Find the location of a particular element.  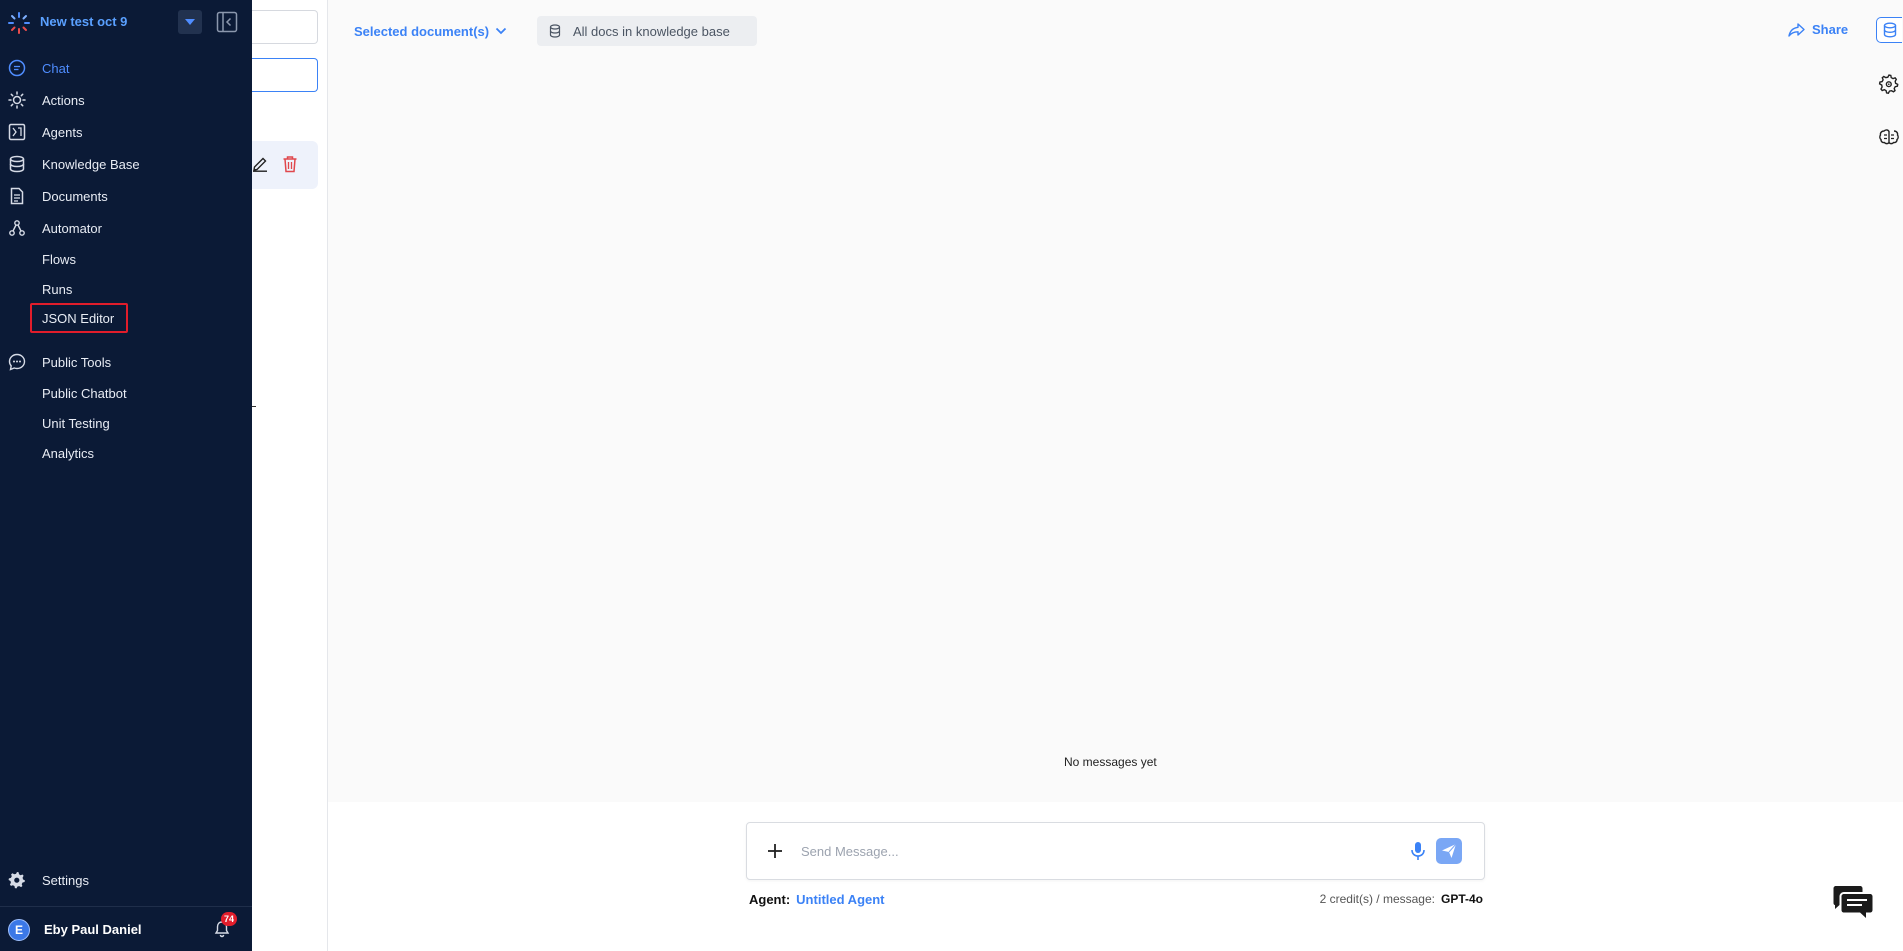

sidebar-subitem-label: JSON Editor is located at coordinates (78, 318).